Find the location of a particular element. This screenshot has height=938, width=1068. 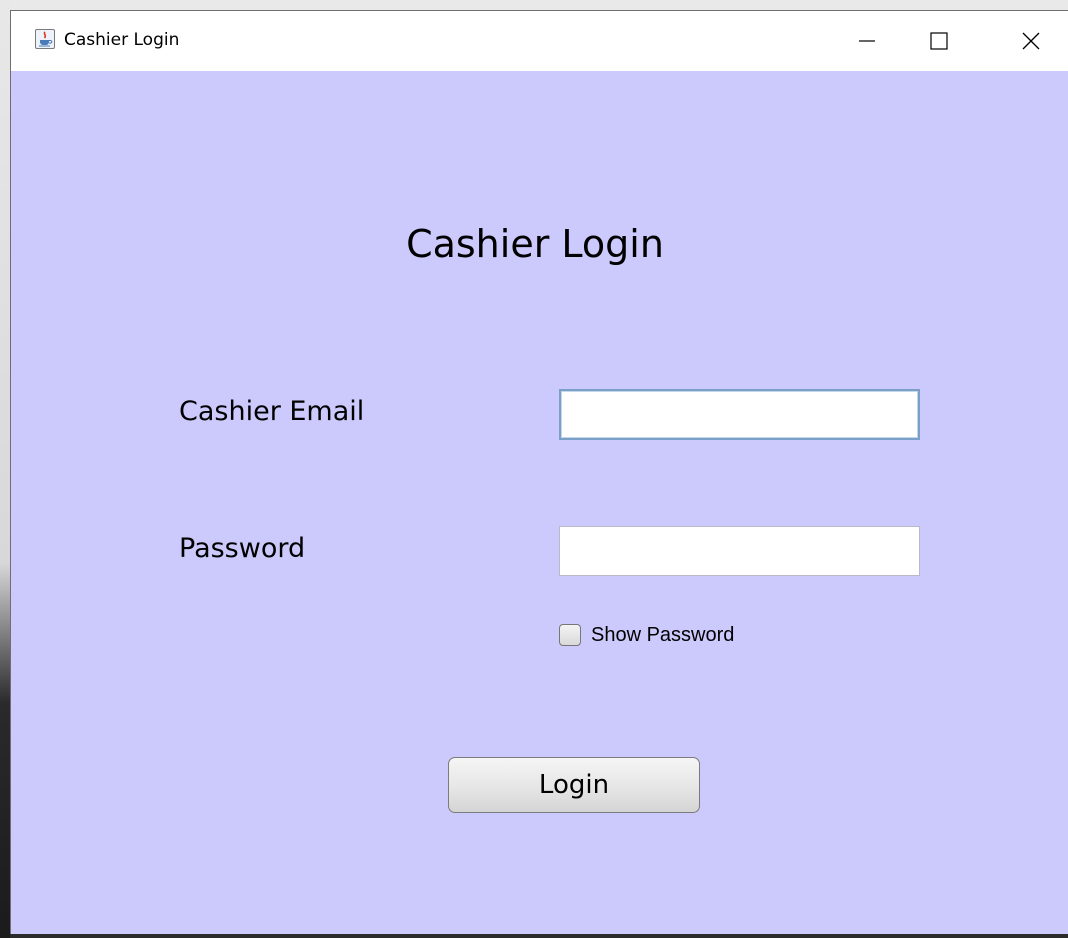

password-label: Password is located at coordinates (242, 548).